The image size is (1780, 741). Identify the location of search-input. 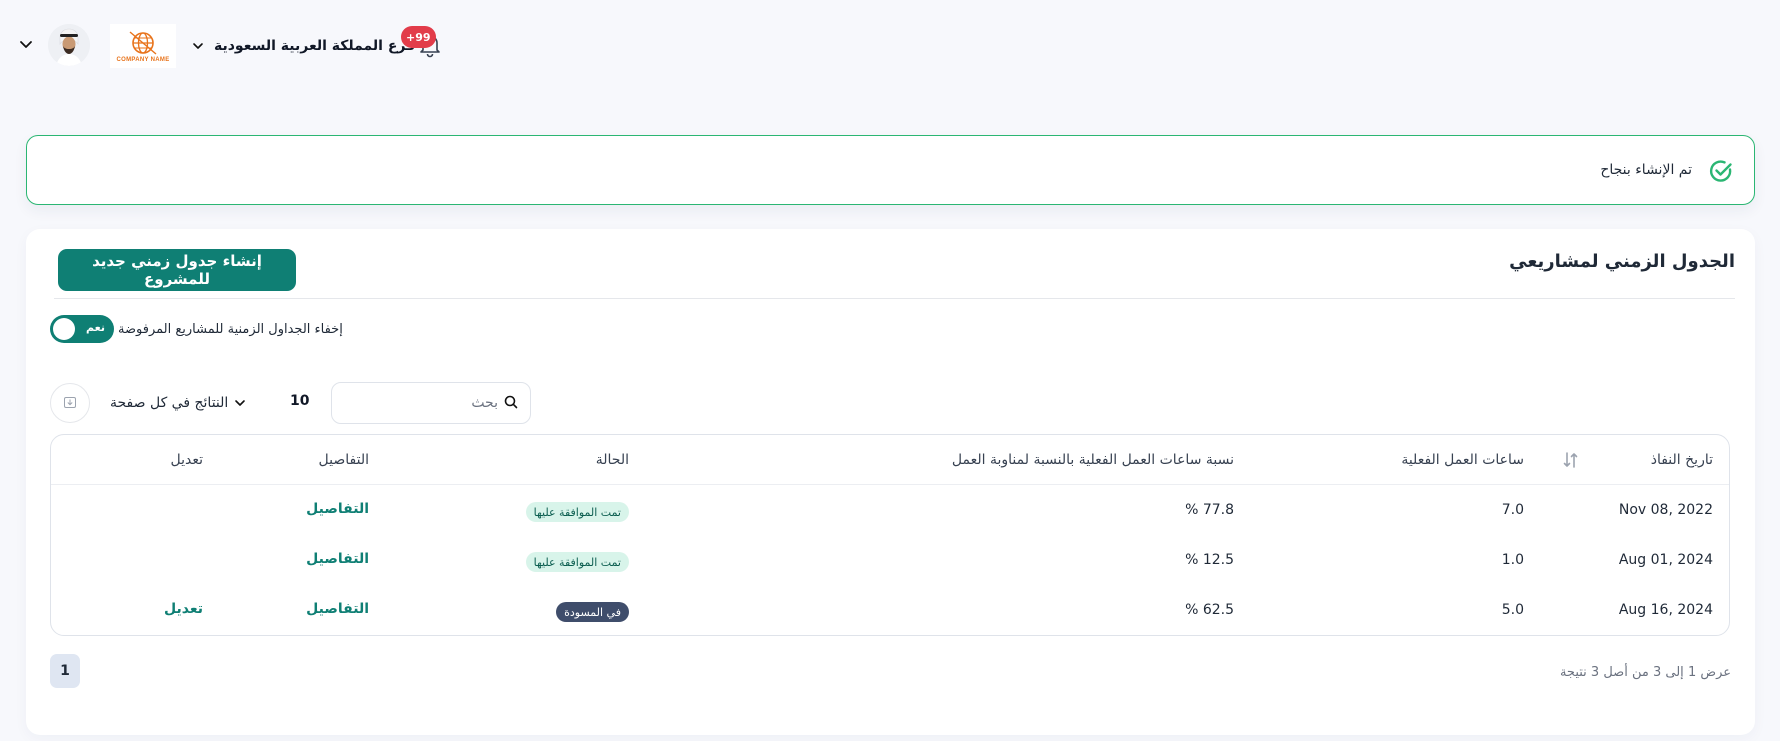
(423, 403).